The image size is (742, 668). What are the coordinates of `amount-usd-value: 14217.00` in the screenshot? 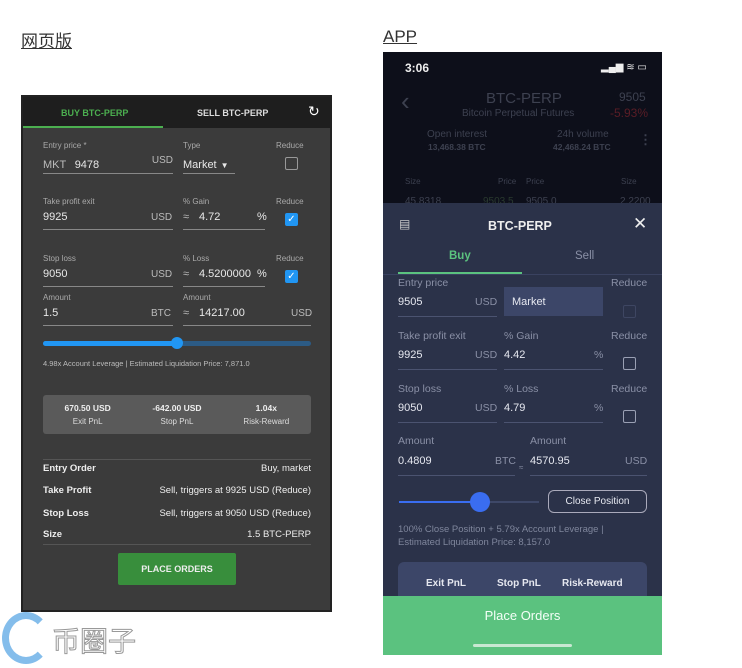 It's located at (222, 313).